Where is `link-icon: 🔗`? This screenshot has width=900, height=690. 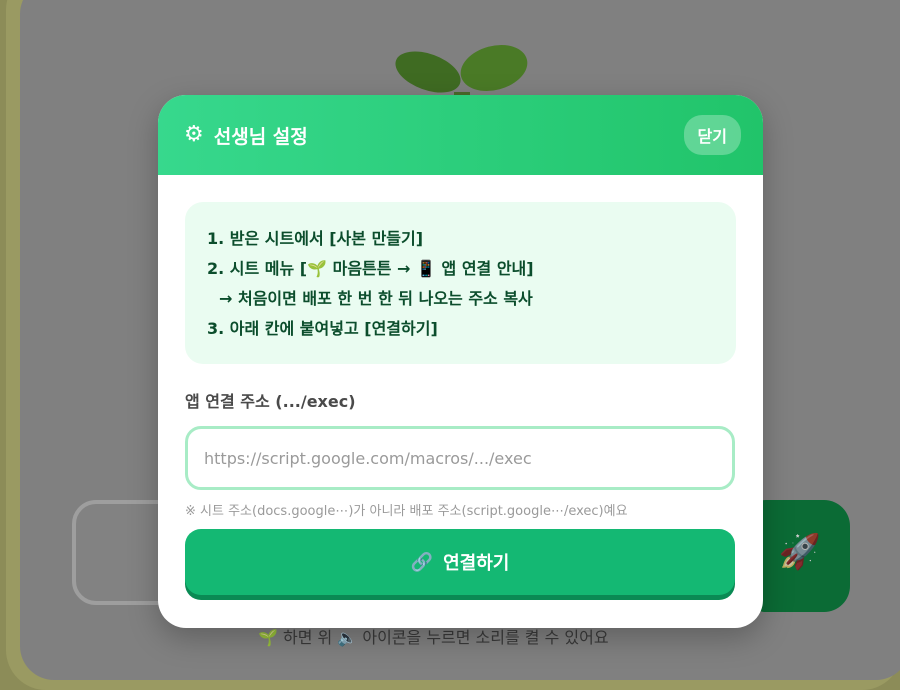 link-icon: 🔗 is located at coordinates (422, 562).